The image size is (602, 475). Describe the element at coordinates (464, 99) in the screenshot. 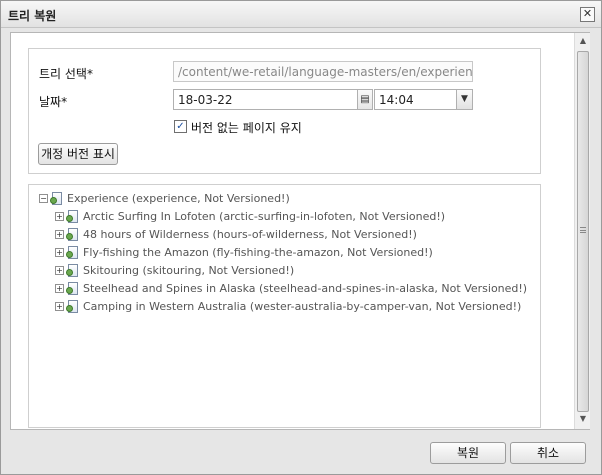

I see `chevron-down-icon: ▼` at that location.